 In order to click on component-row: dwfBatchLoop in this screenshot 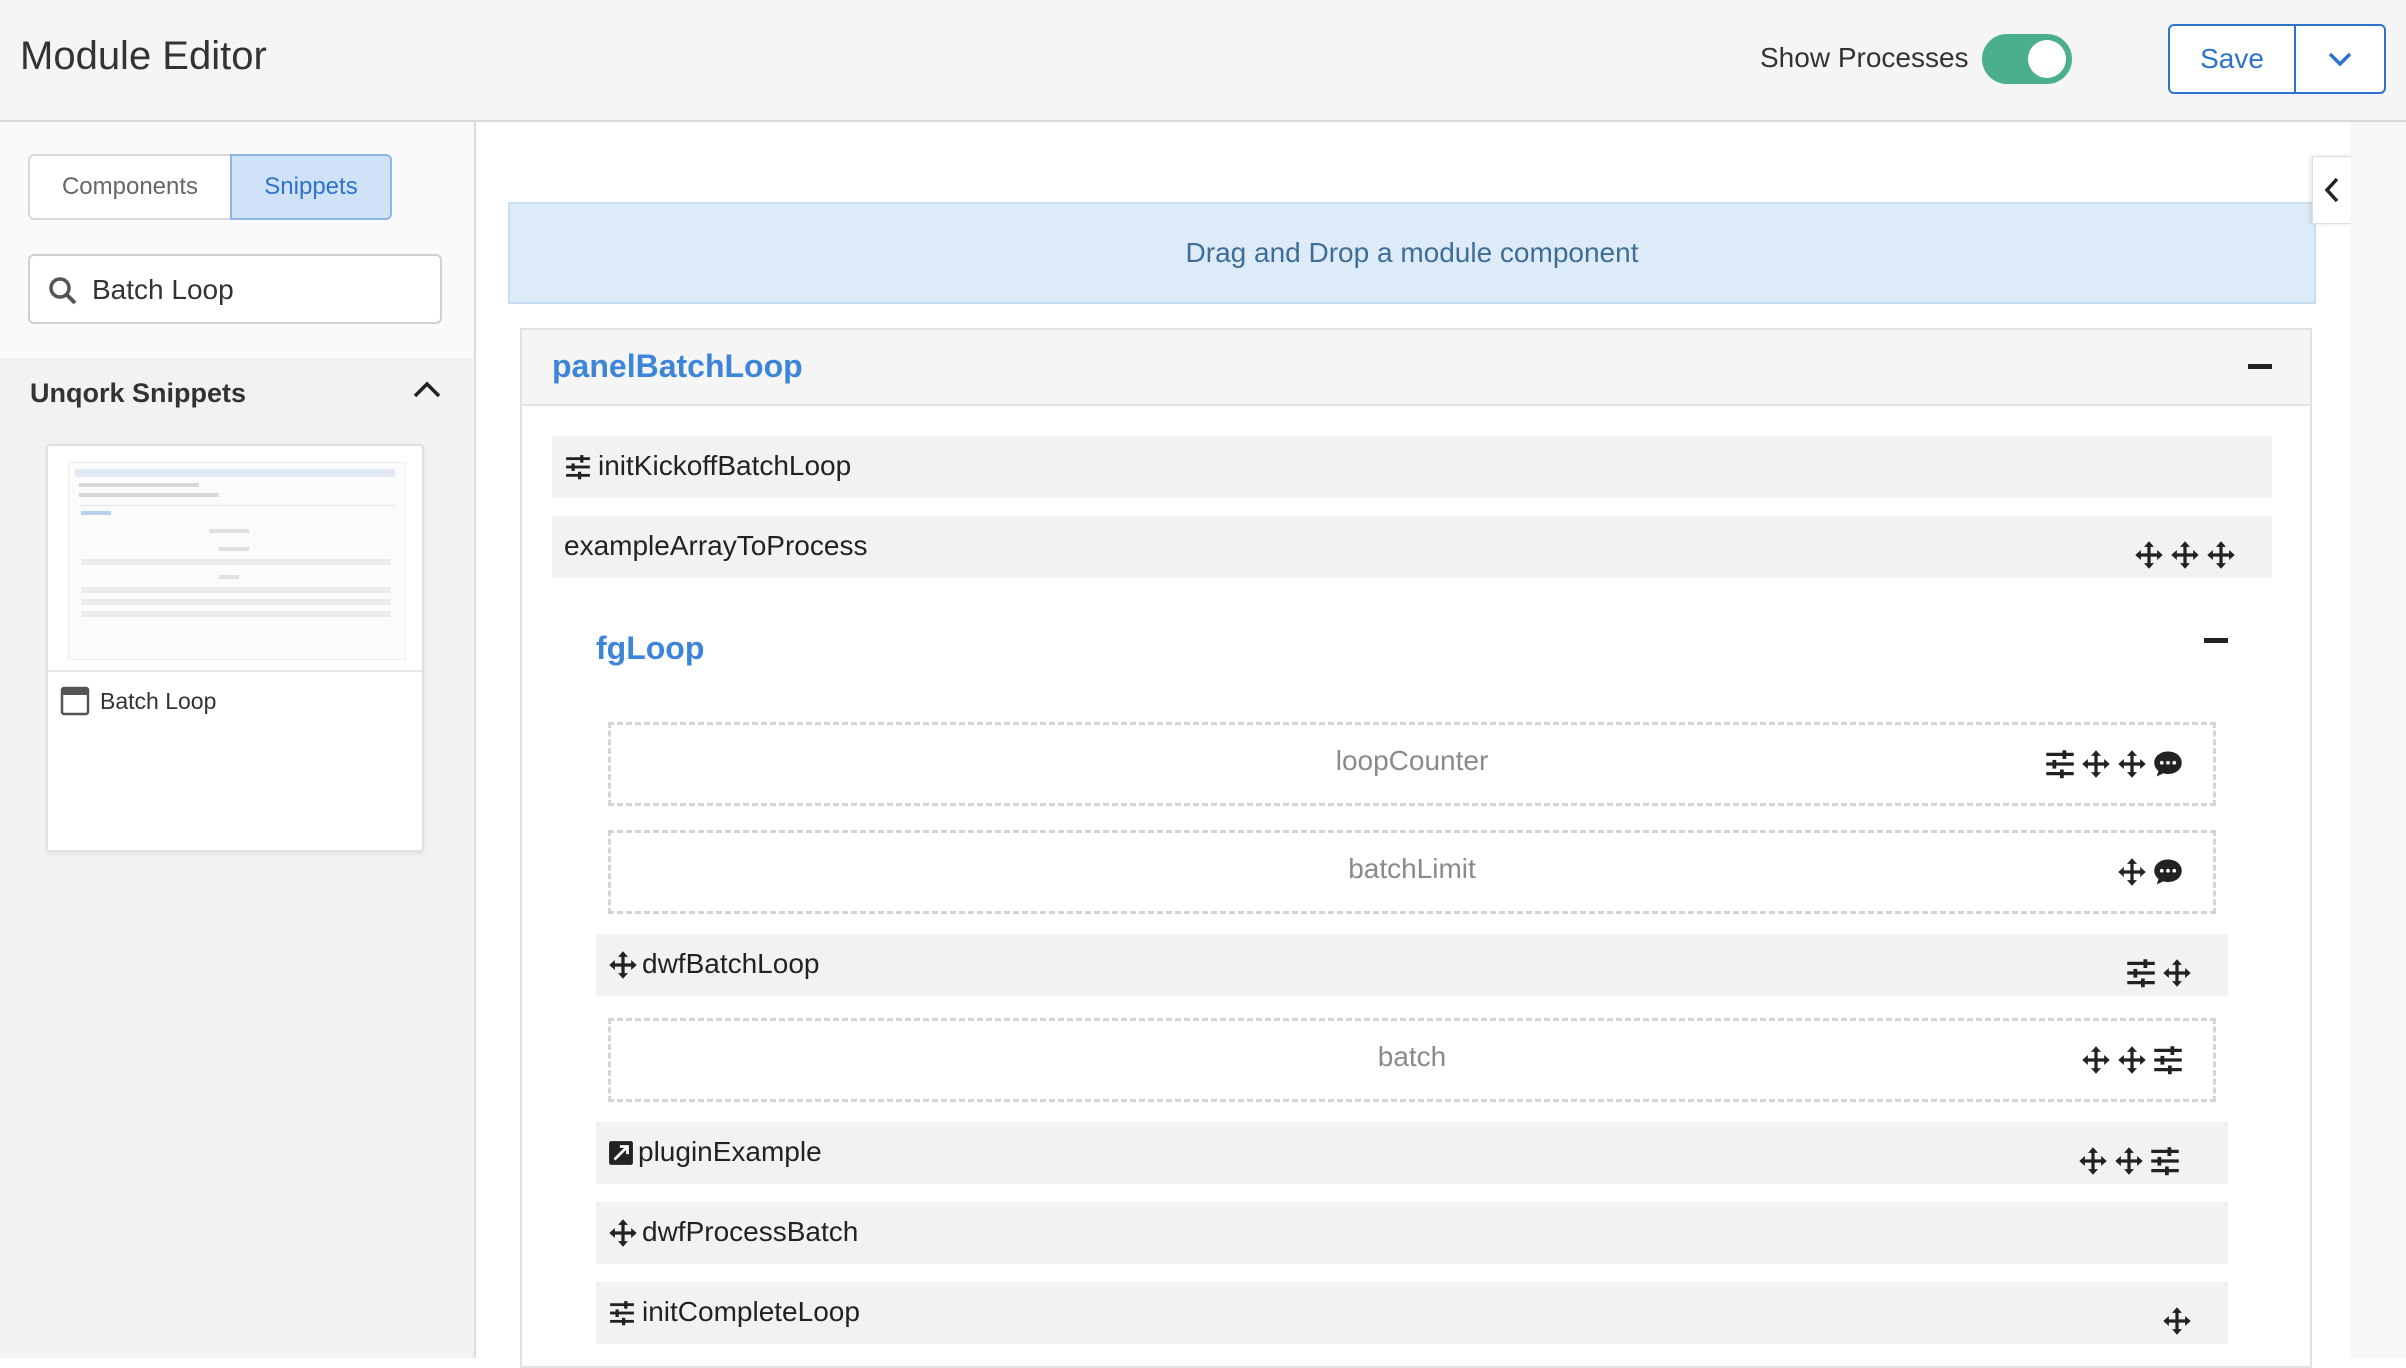, I will do `click(1412, 965)`.